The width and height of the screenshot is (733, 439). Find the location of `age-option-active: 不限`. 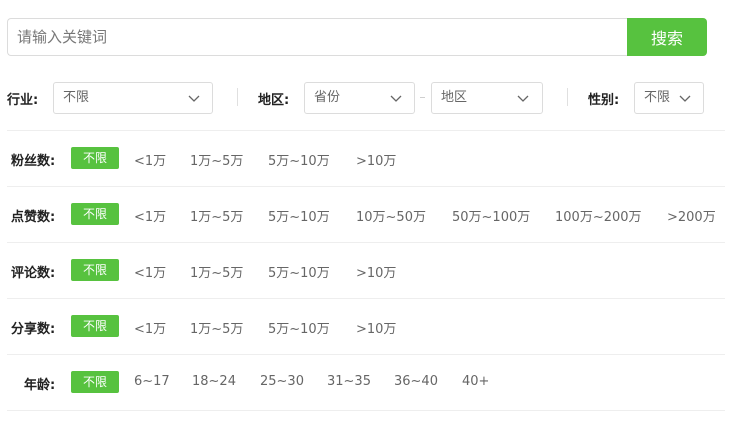

age-option-active: 不限 is located at coordinates (95, 382).